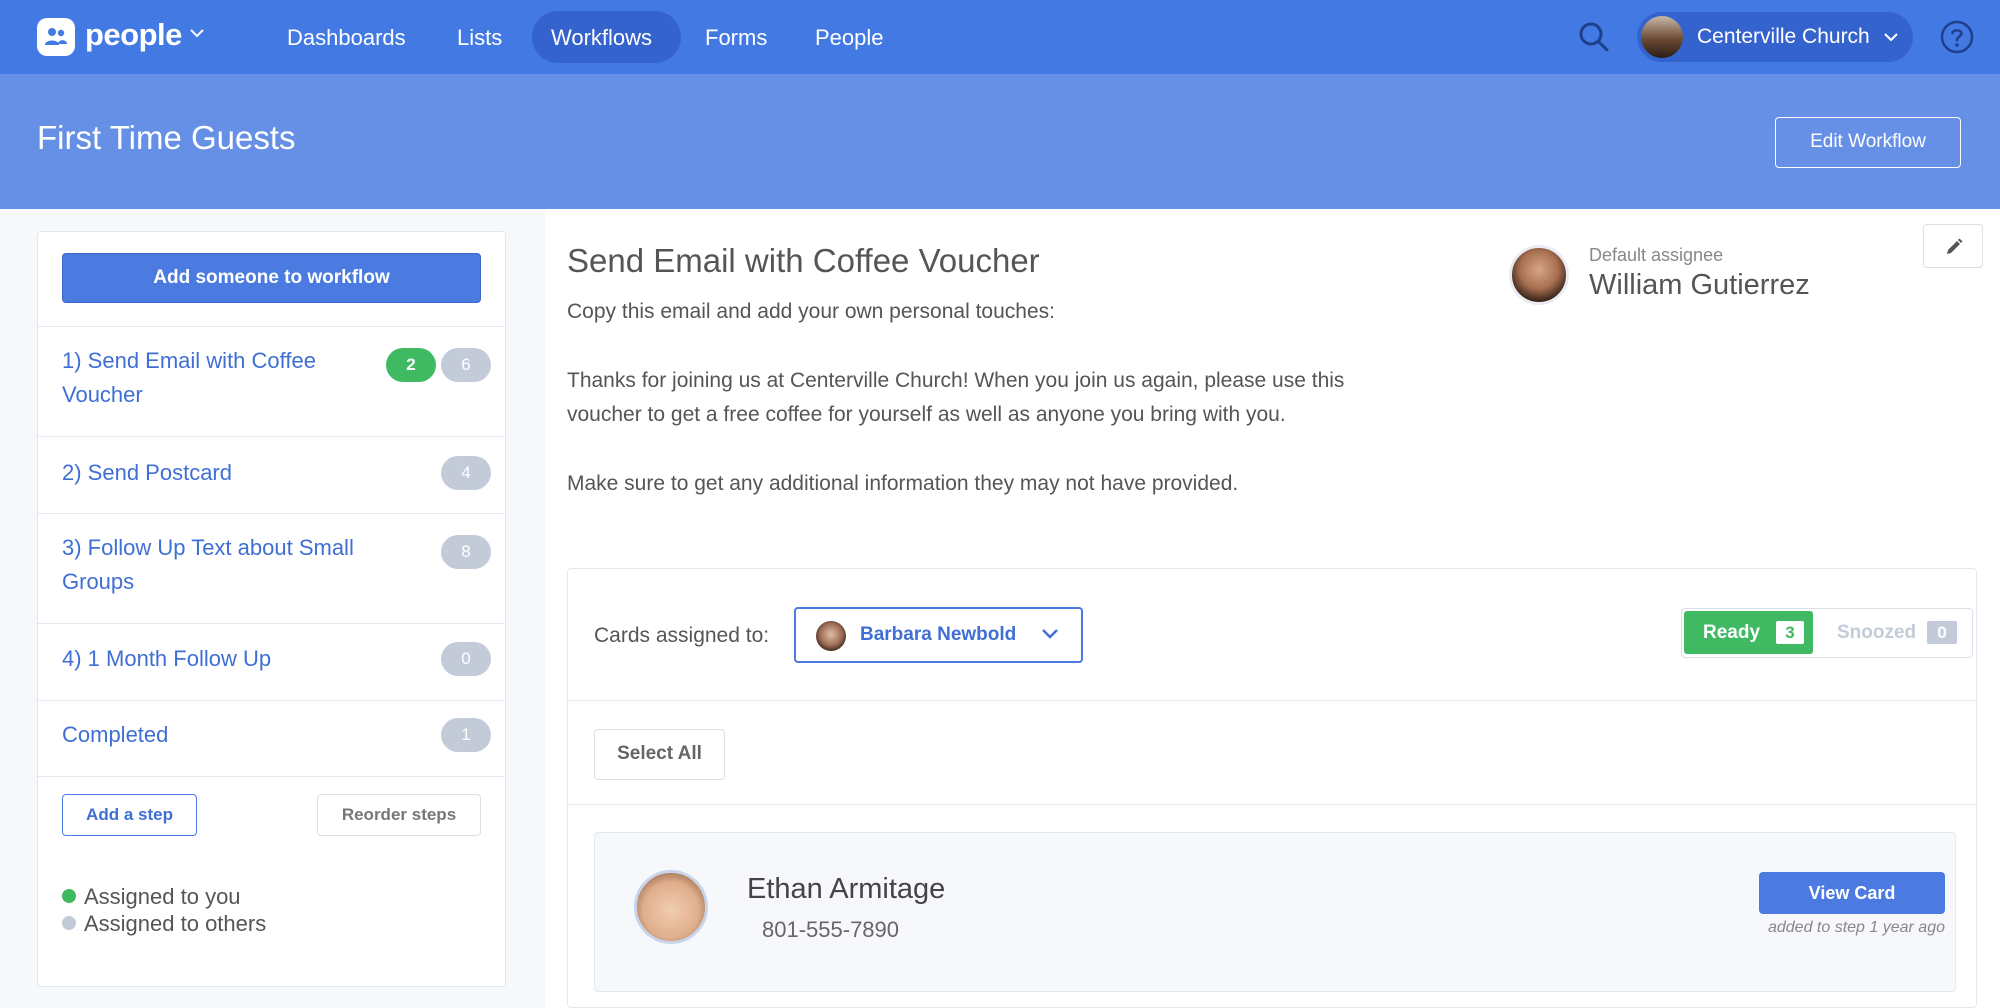 The height and width of the screenshot is (1008, 2000). I want to click on gutter, so click(525, 608).